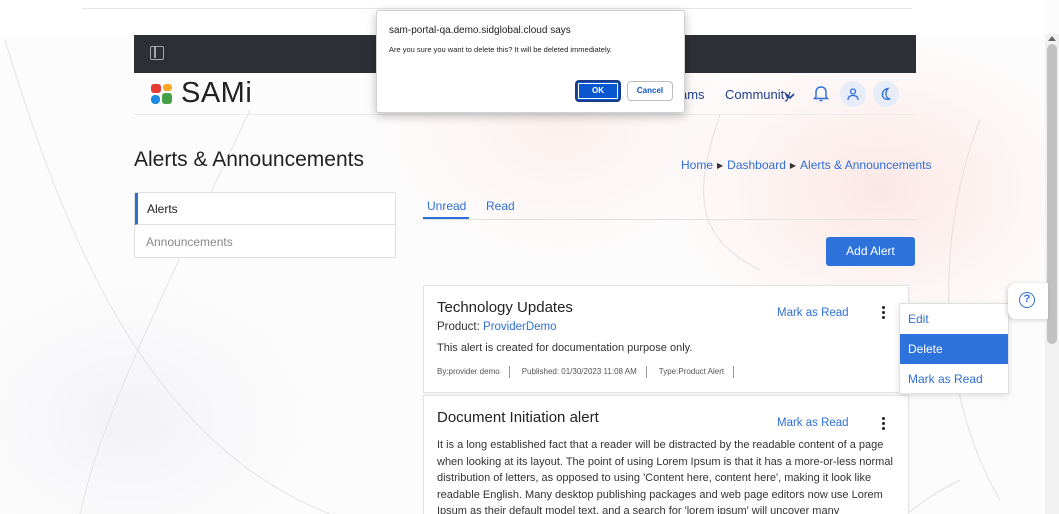 This screenshot has width=1059, height=514. What do you see at coordinates (954, 379) in the screenshot?
I see `menu-item-mark-as-read: Mark as Read` at bounding box center [954, 379].